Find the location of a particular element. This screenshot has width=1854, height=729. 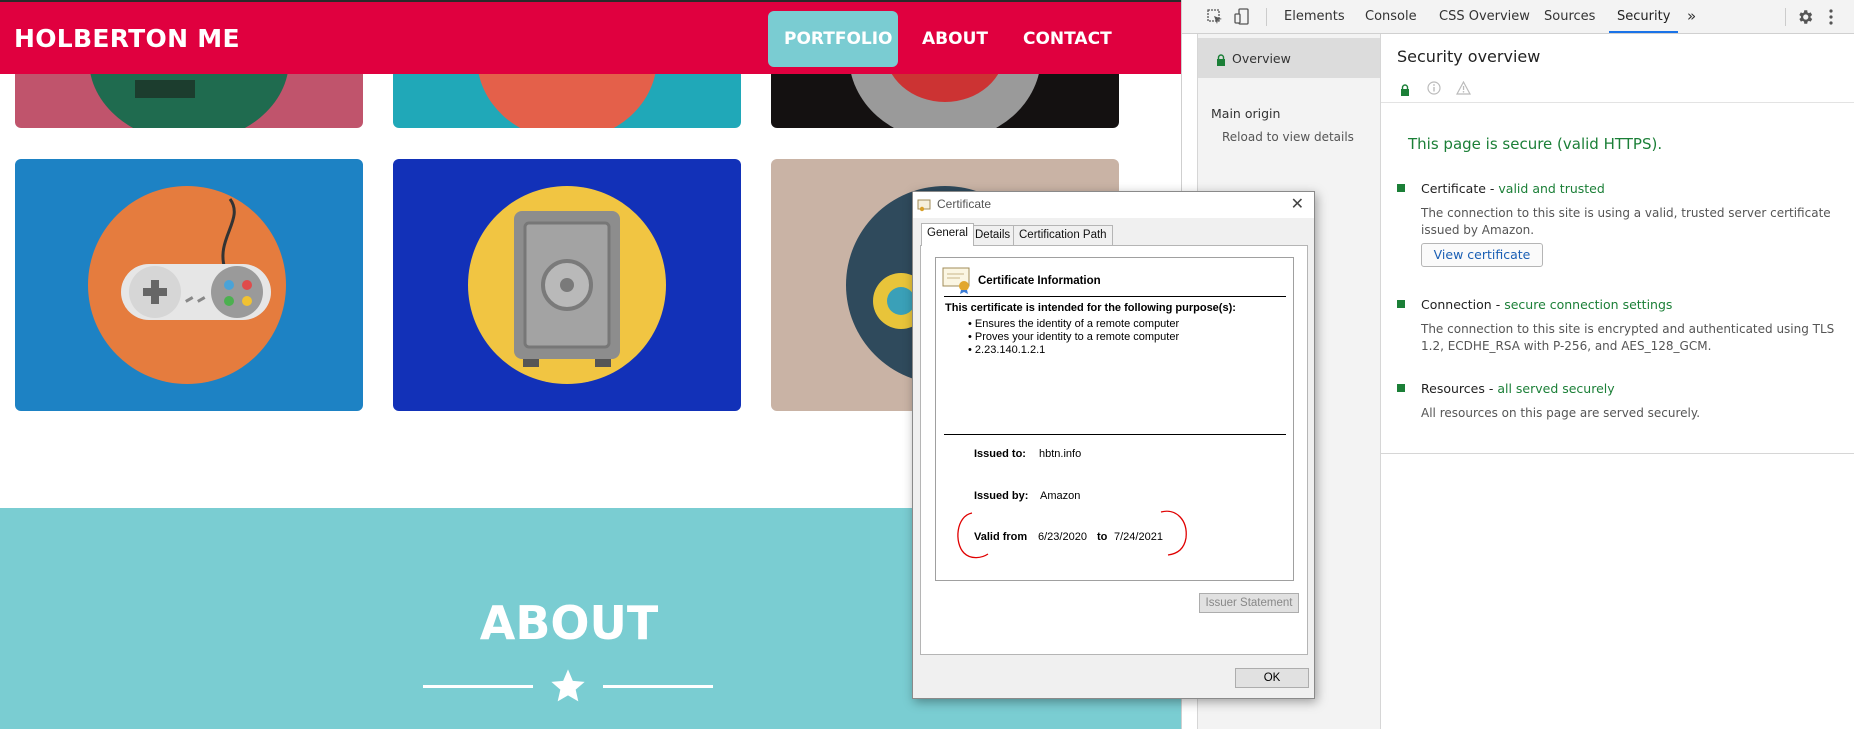

tab-general: General is located at coordinates (947, 234).